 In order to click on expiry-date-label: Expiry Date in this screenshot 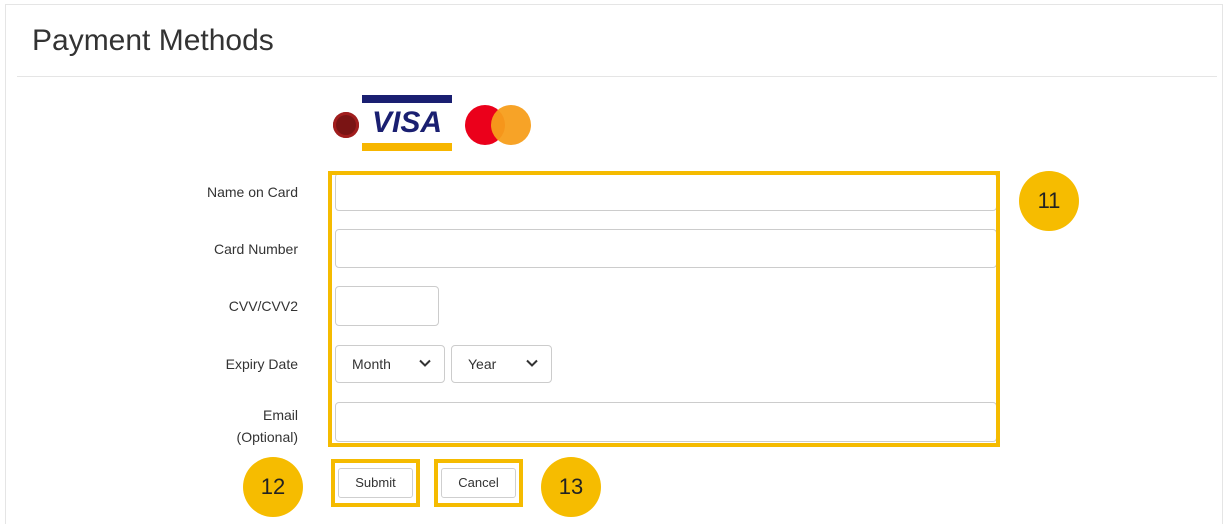, I will do `click(261, 364)`.